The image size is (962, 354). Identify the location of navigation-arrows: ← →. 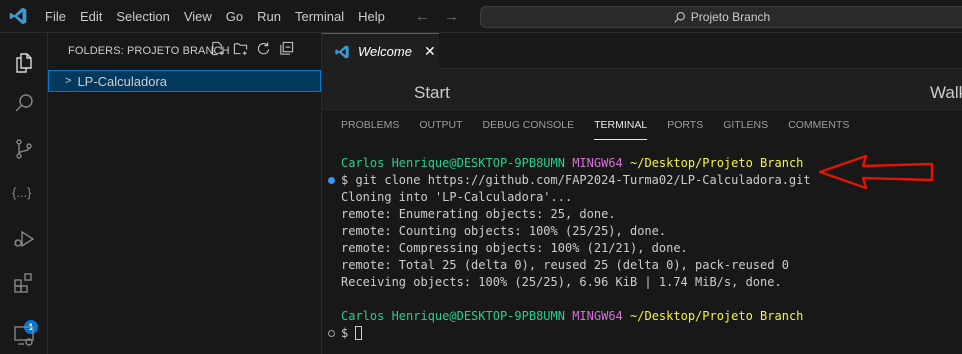
(437, 16).